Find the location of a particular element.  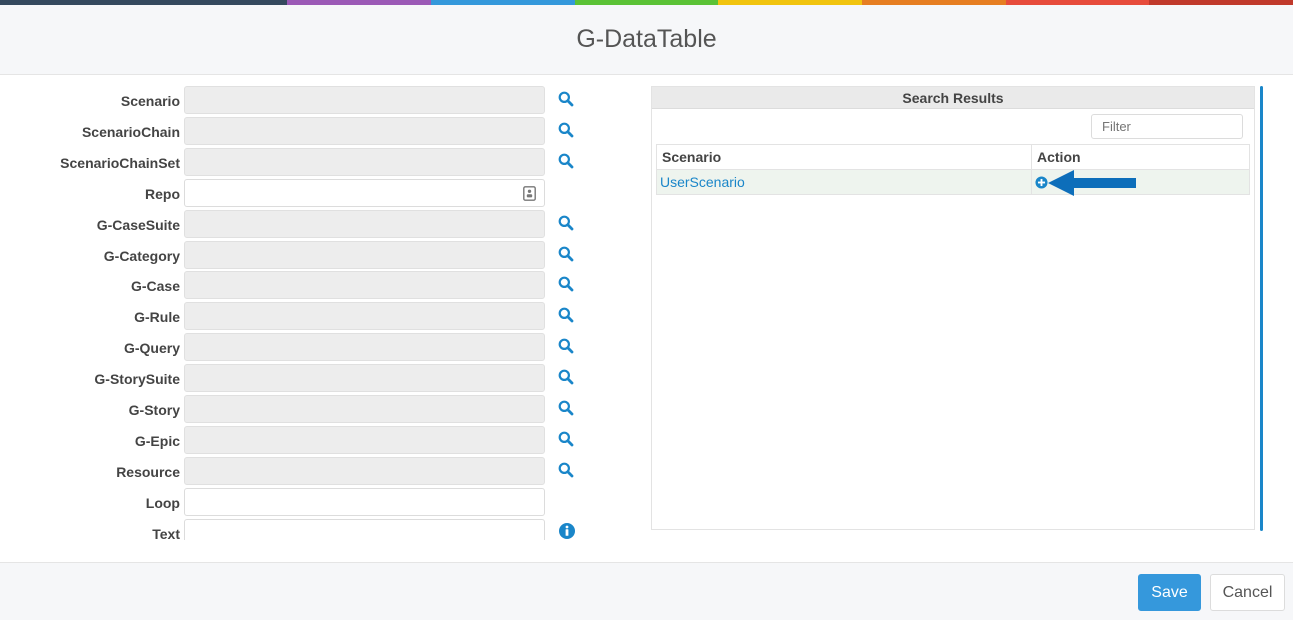

field-label-g-category: G-Category is located at coordinates (141, 255).